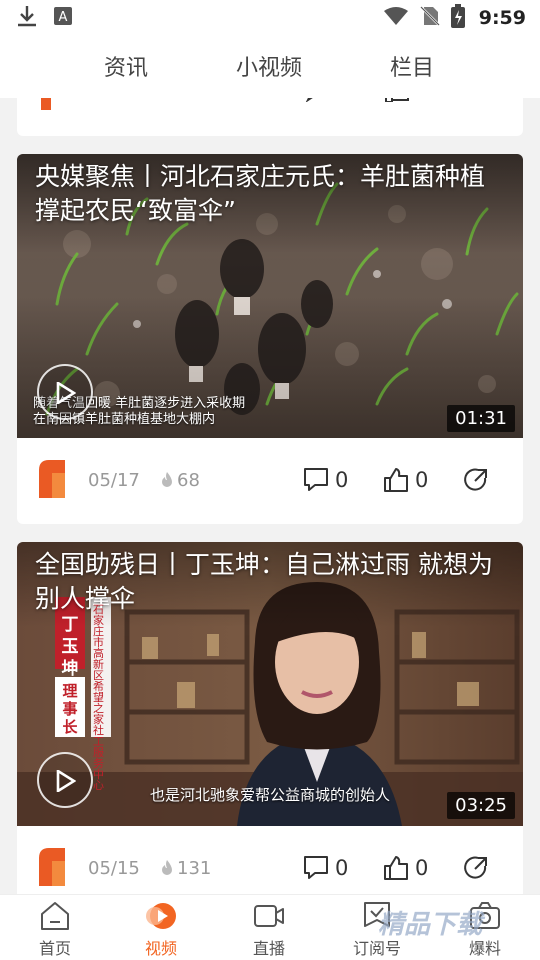  I want to click on tab-short-video: 小视频, so click(269, 66).